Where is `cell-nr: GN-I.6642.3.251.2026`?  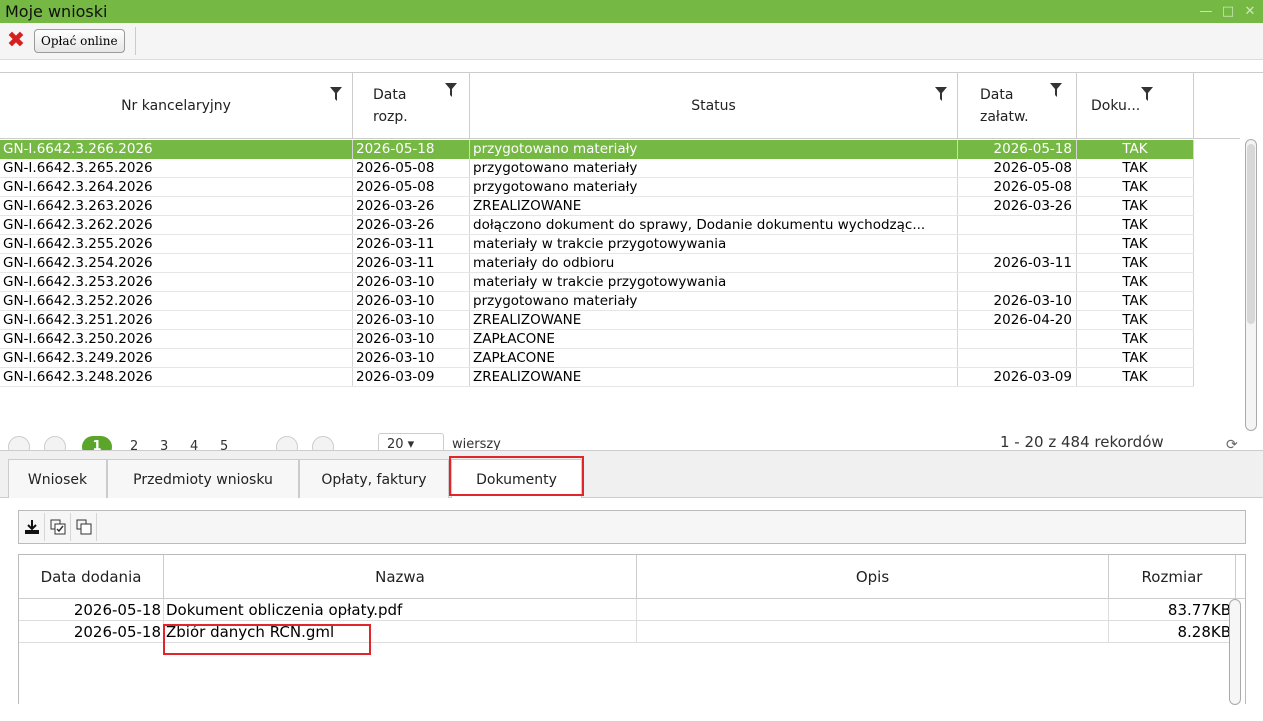
cell-nr: GN-I.6642.3.251.2026 is located at coordinates (176, 320).